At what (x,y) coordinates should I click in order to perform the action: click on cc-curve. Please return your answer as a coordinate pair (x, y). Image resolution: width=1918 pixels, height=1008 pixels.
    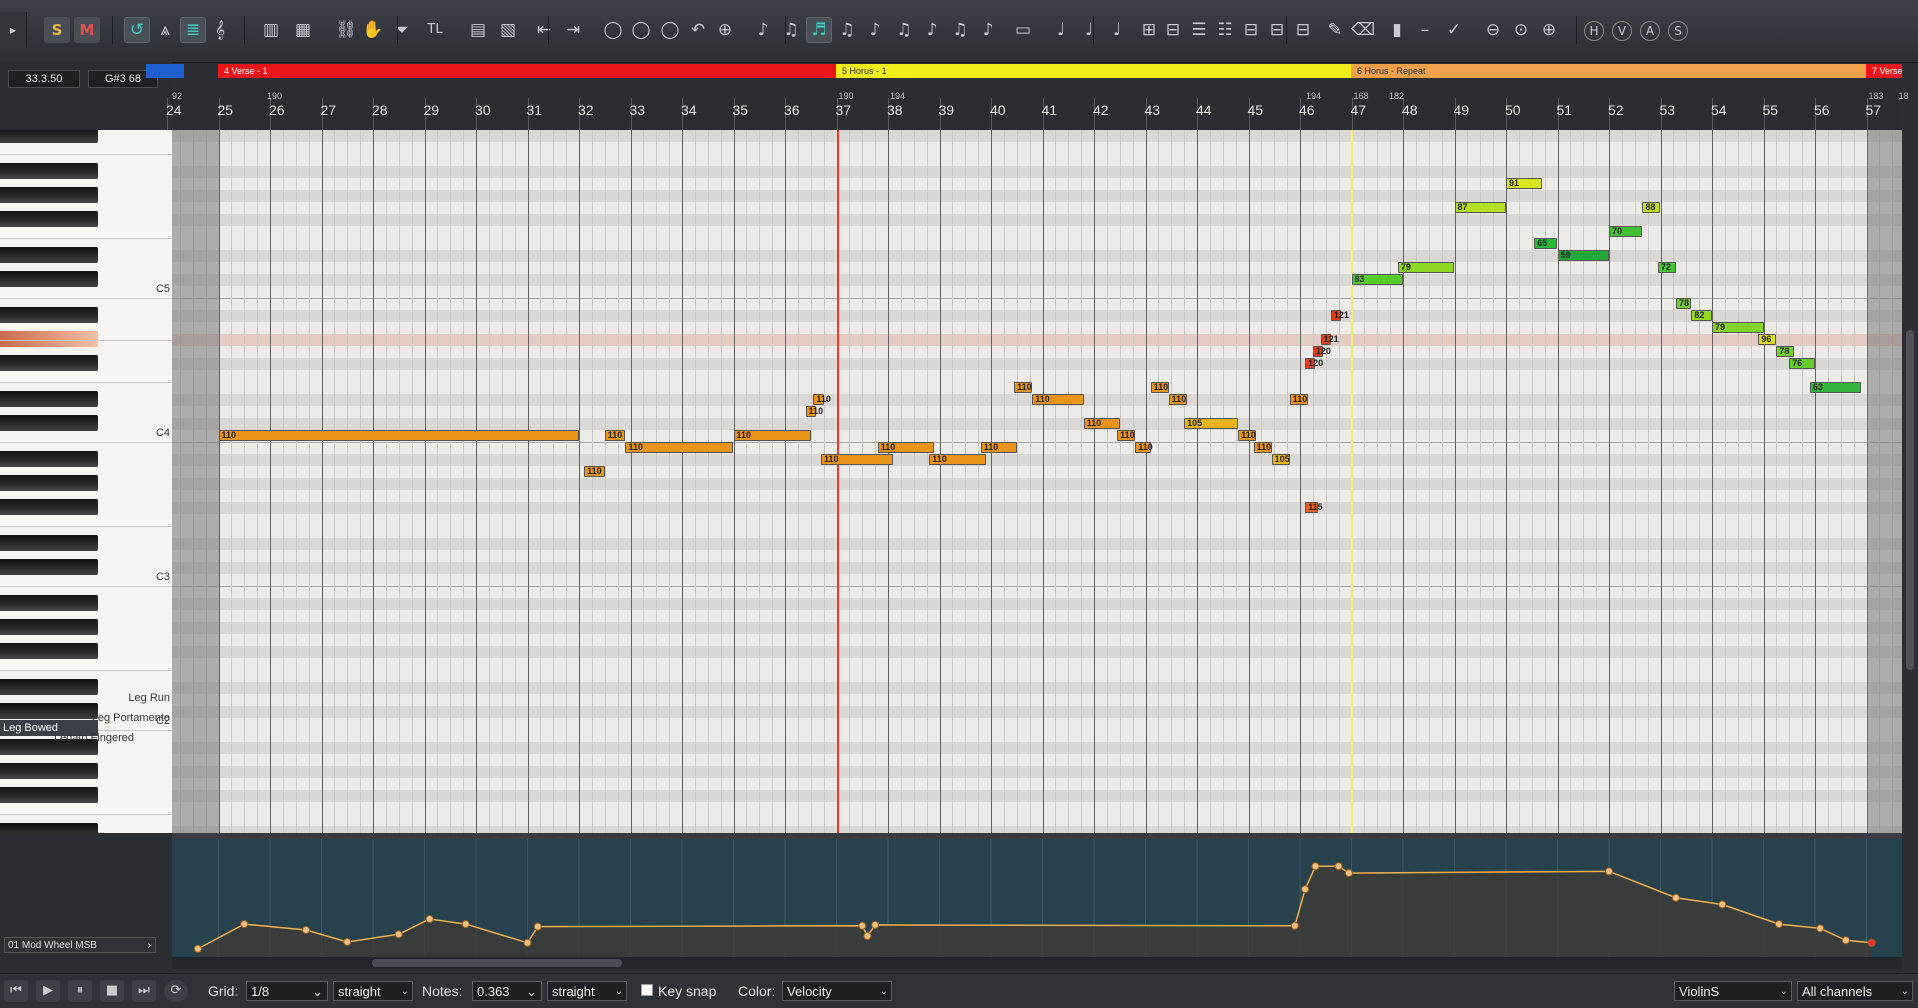
    Looking at the image, I should click on (1037, 898).